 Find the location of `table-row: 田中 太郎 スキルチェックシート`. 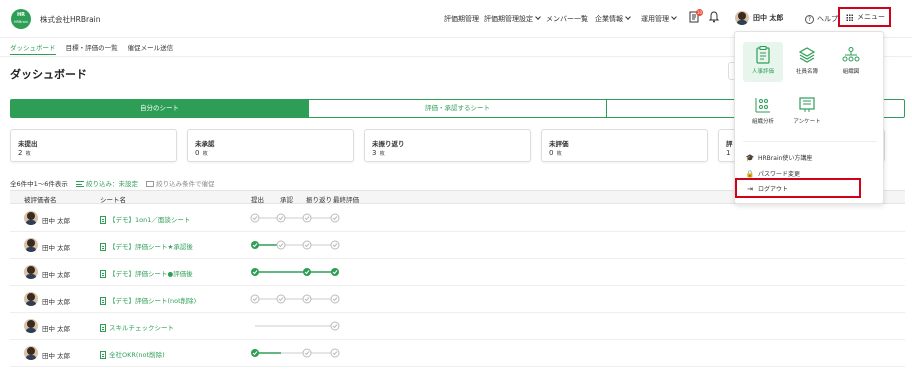

table-row: 田中 太郎 スキルチェックシート is located at coordinates (457, 326).